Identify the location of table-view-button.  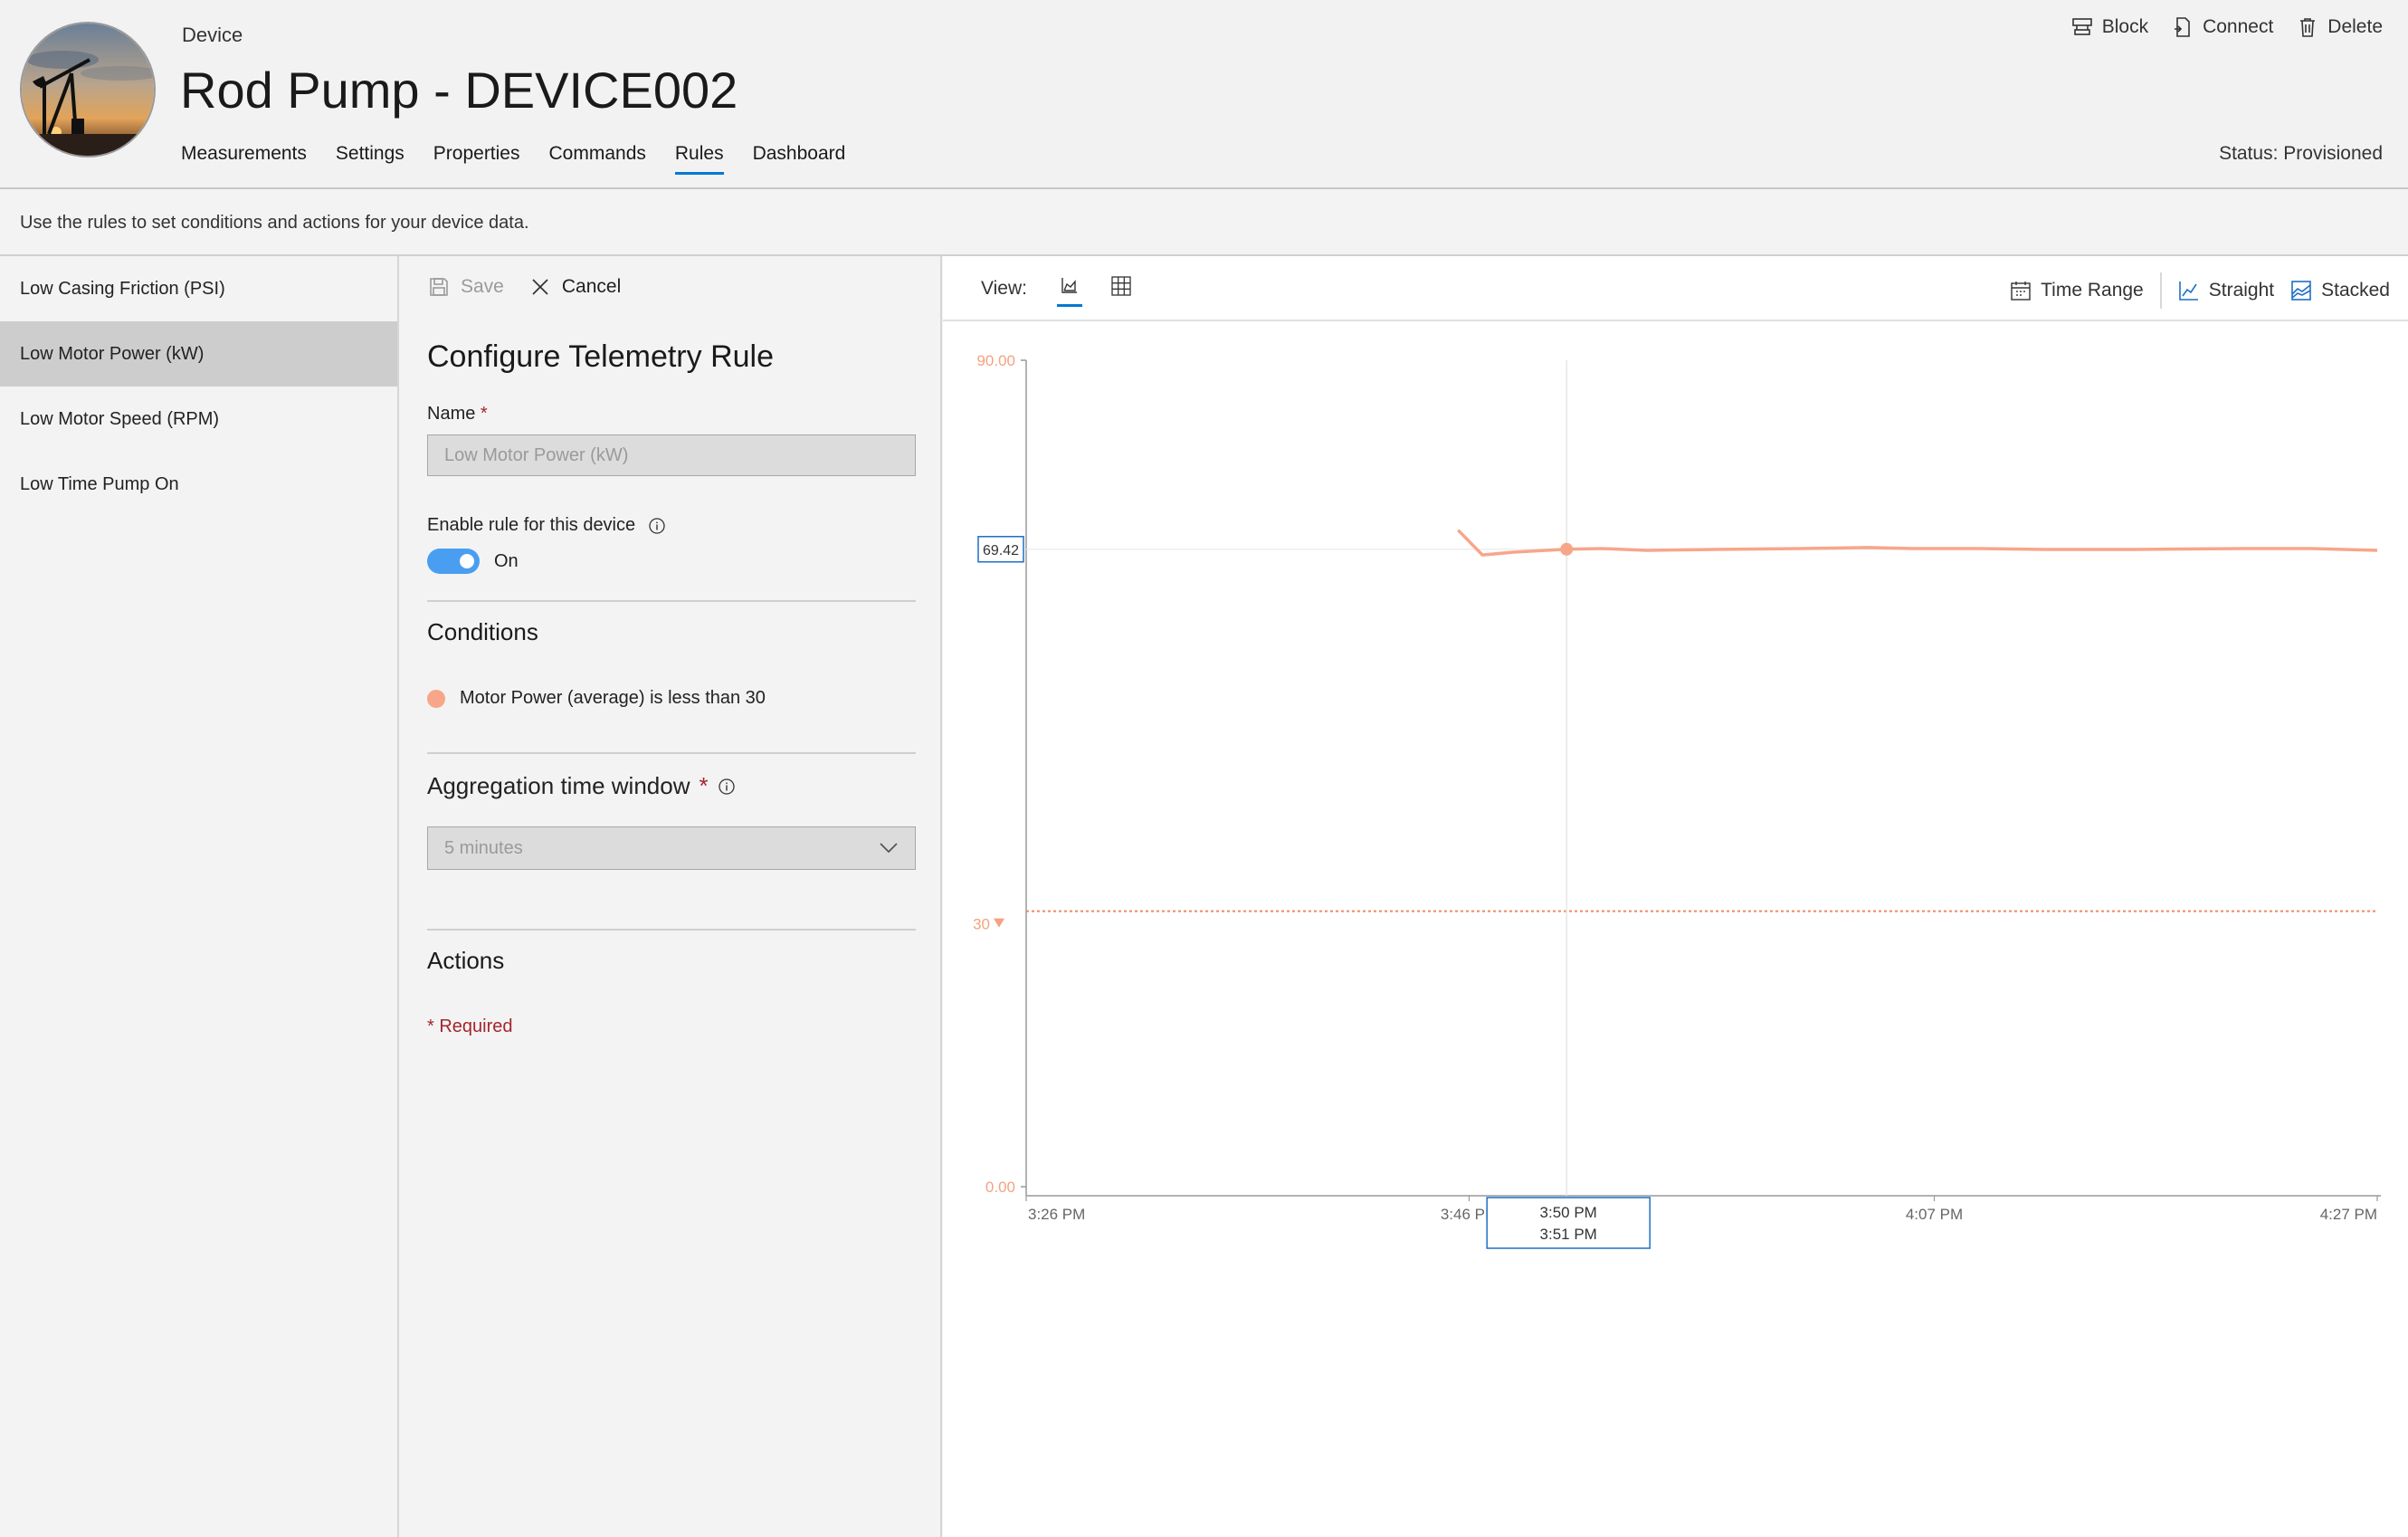
(1124, 288).